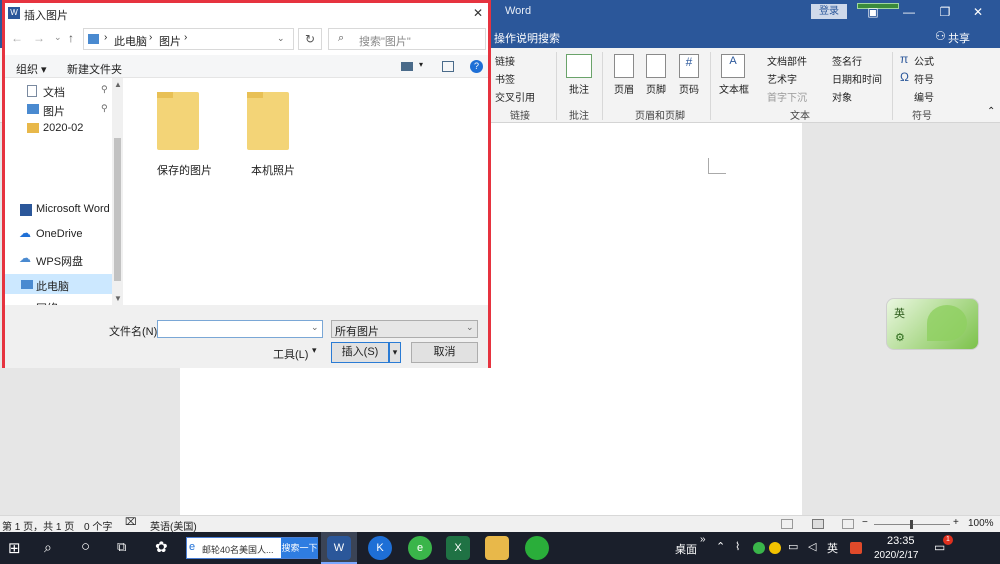 The height and width of the screenshot is (564, 1000). What do you see at coordinates (656, 66) in the screenshot?
I see `footer-icon` at bounding box center [656, 66].